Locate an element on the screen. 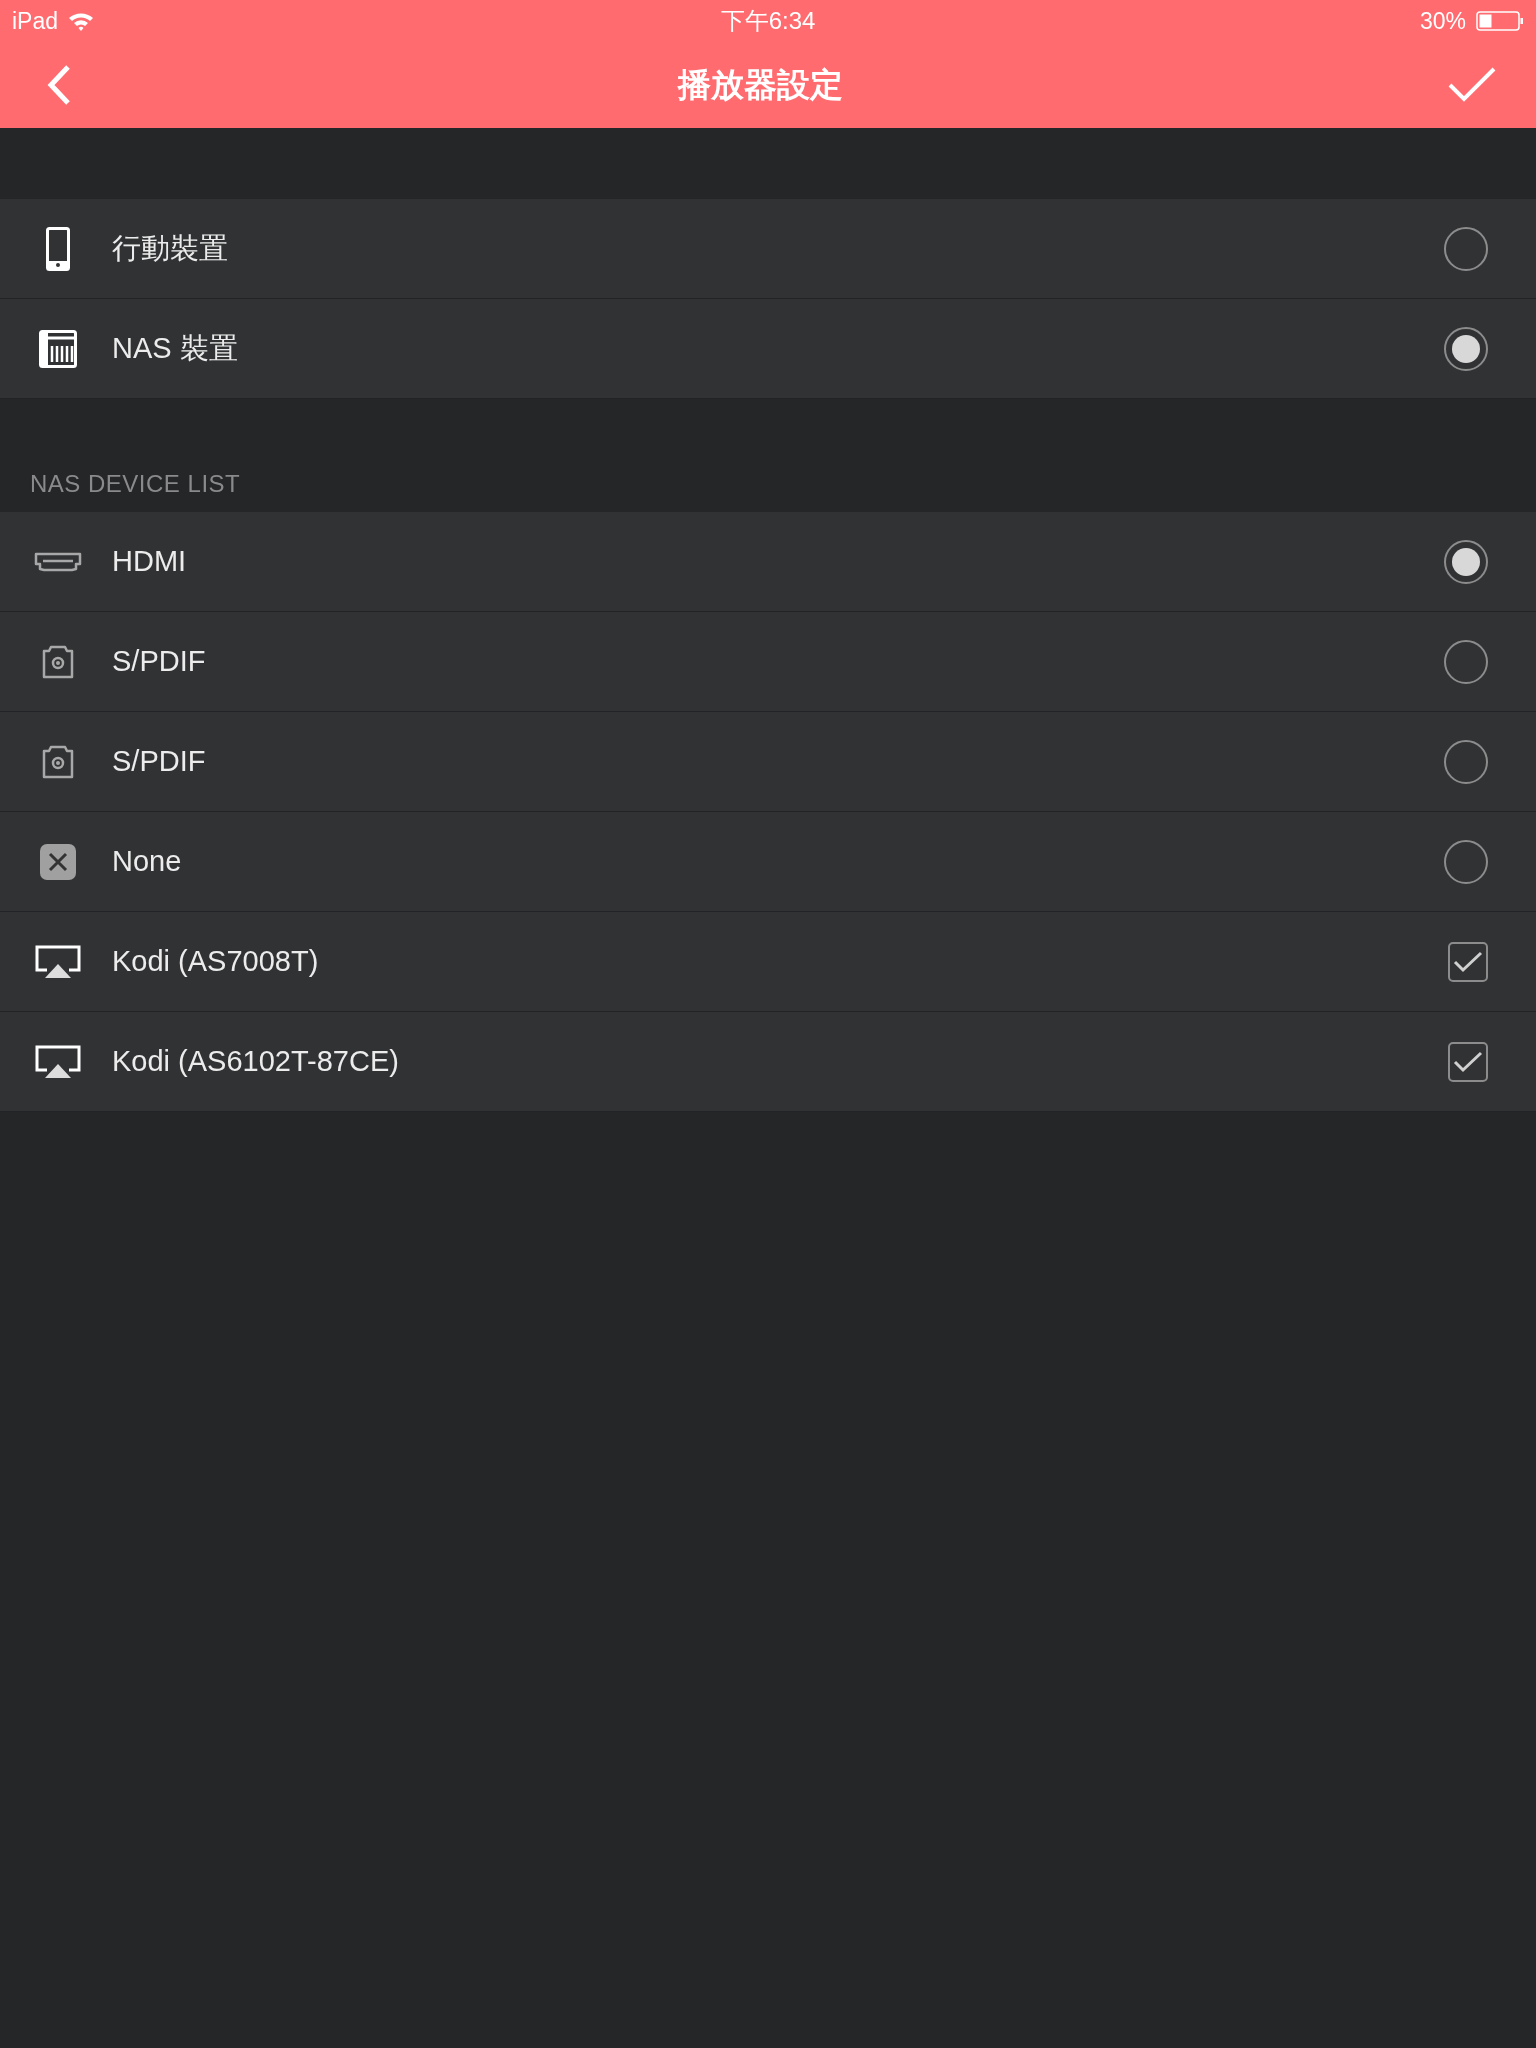 Image resolution: width=1536 pixels, height=2048 pixels. row-label: Kodi (AS7008T) is located at coordinates (216, 961).